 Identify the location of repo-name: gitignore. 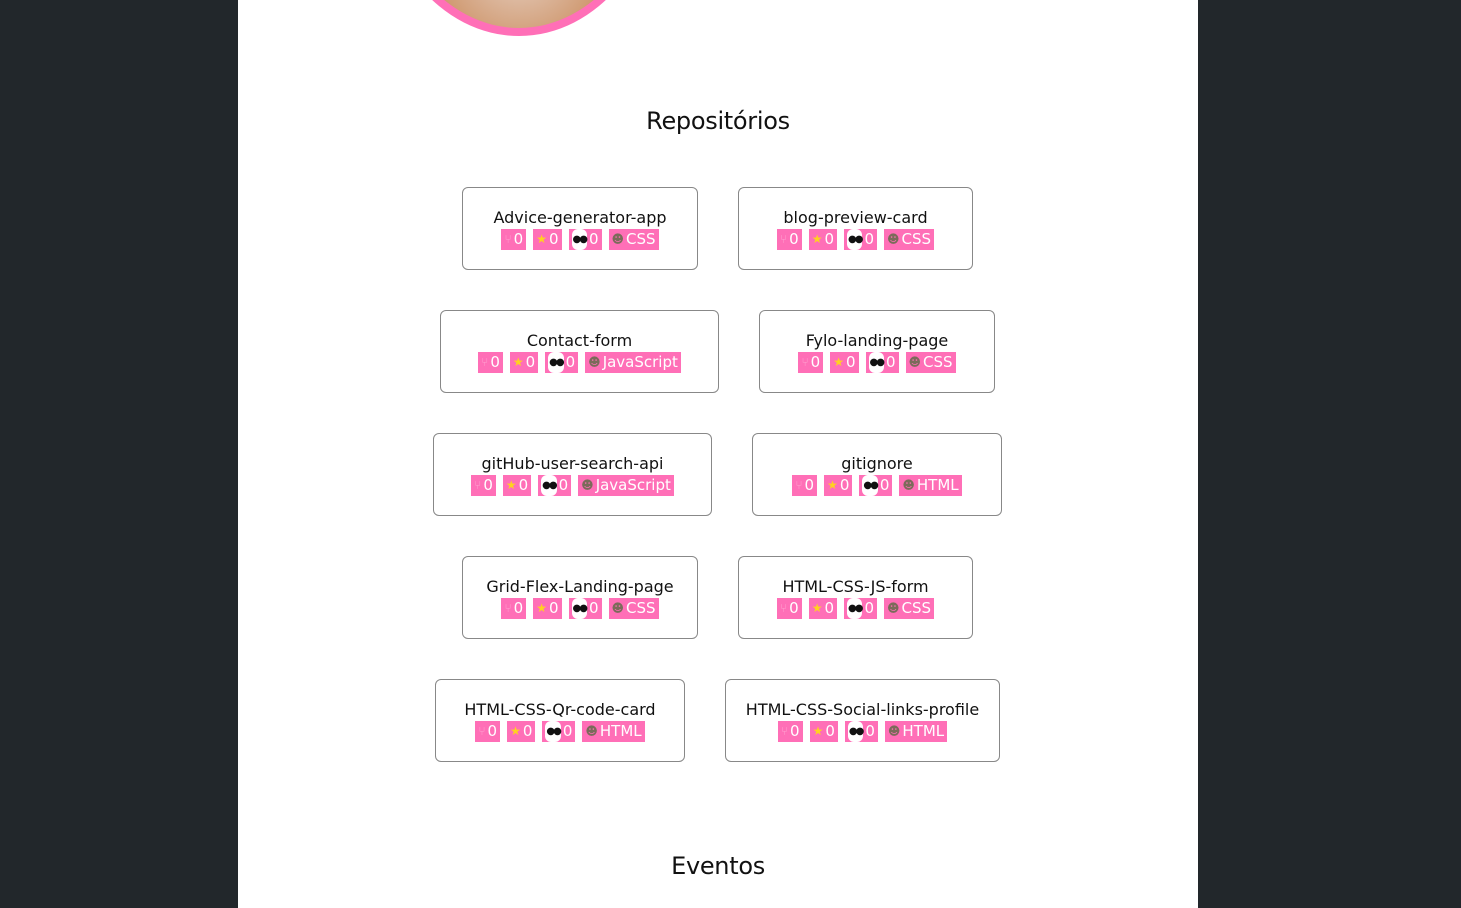
(877, 464).